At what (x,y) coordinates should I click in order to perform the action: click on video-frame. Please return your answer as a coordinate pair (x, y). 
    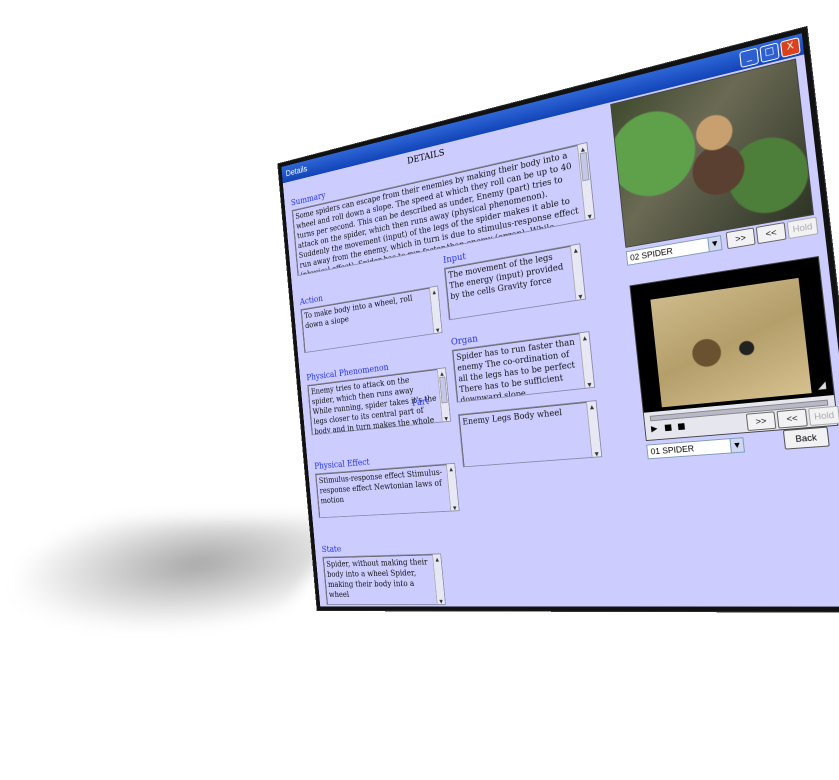
    Looking at the image, I should click on (731, 342).